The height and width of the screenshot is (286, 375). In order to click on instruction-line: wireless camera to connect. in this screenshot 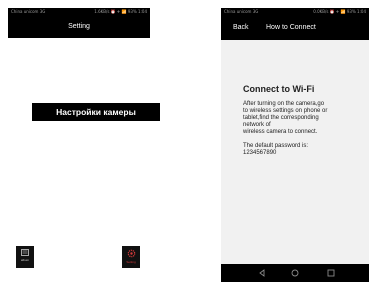, I will do `click(280, 132)`.